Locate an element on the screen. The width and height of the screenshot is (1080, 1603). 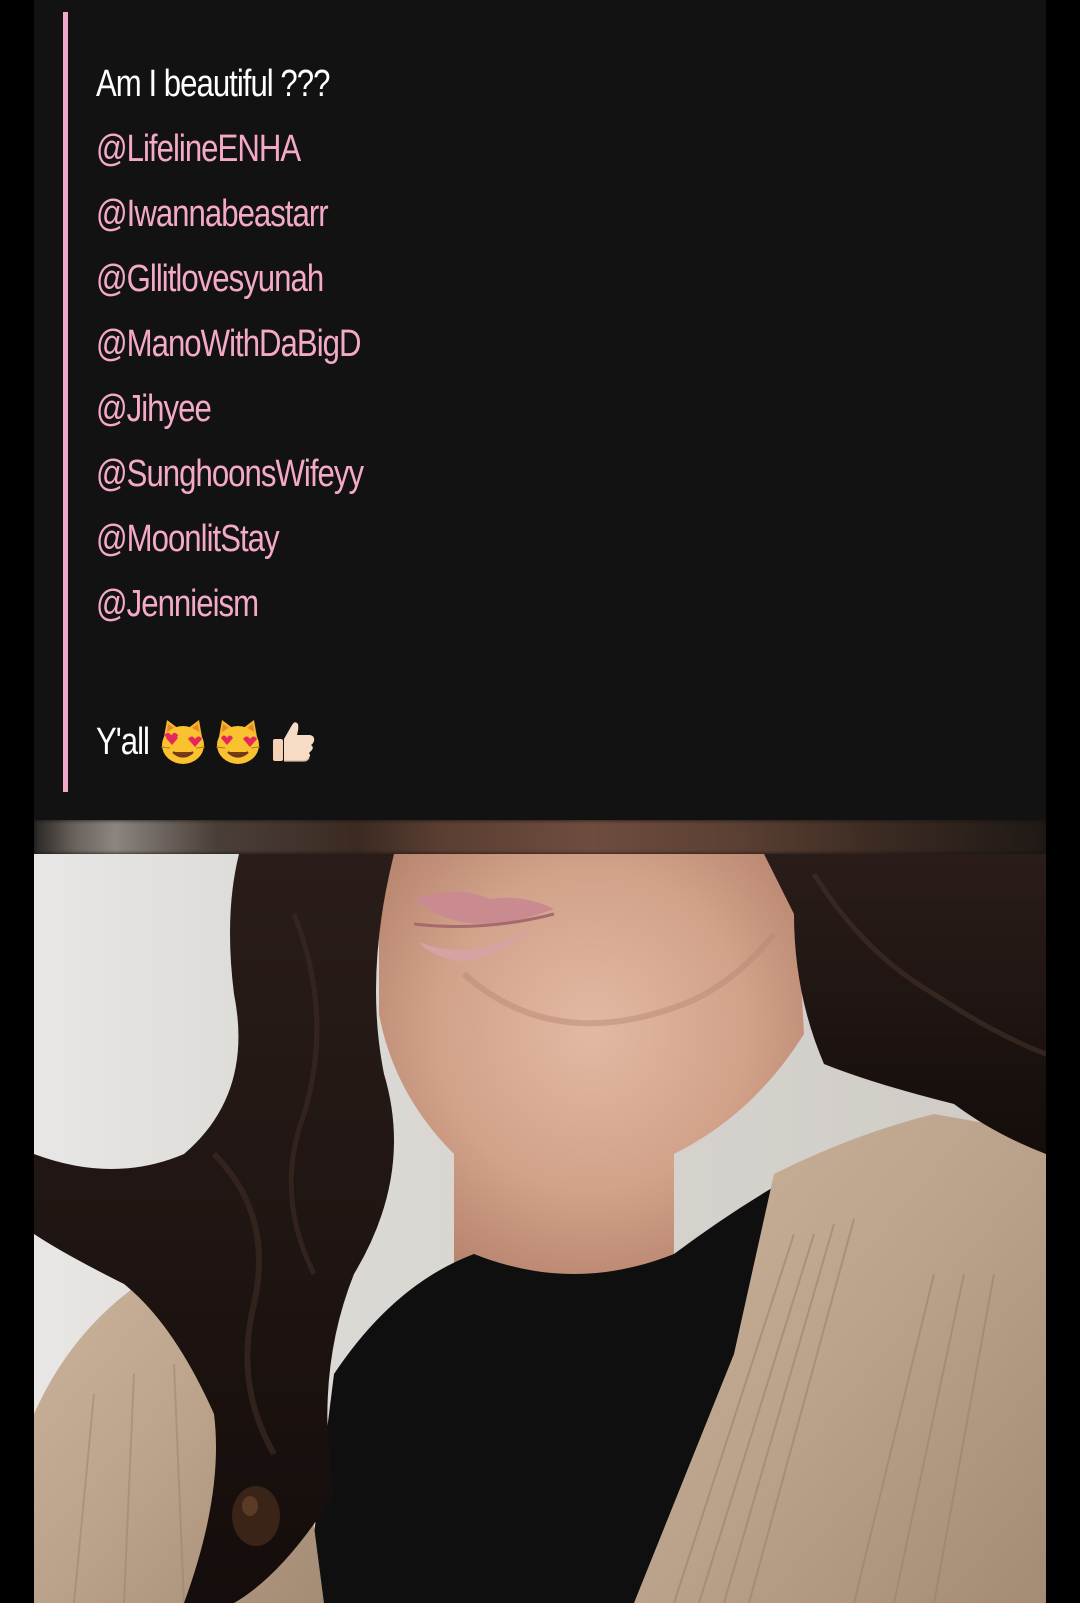
image-top-blur is located at coordinates (540, 837).